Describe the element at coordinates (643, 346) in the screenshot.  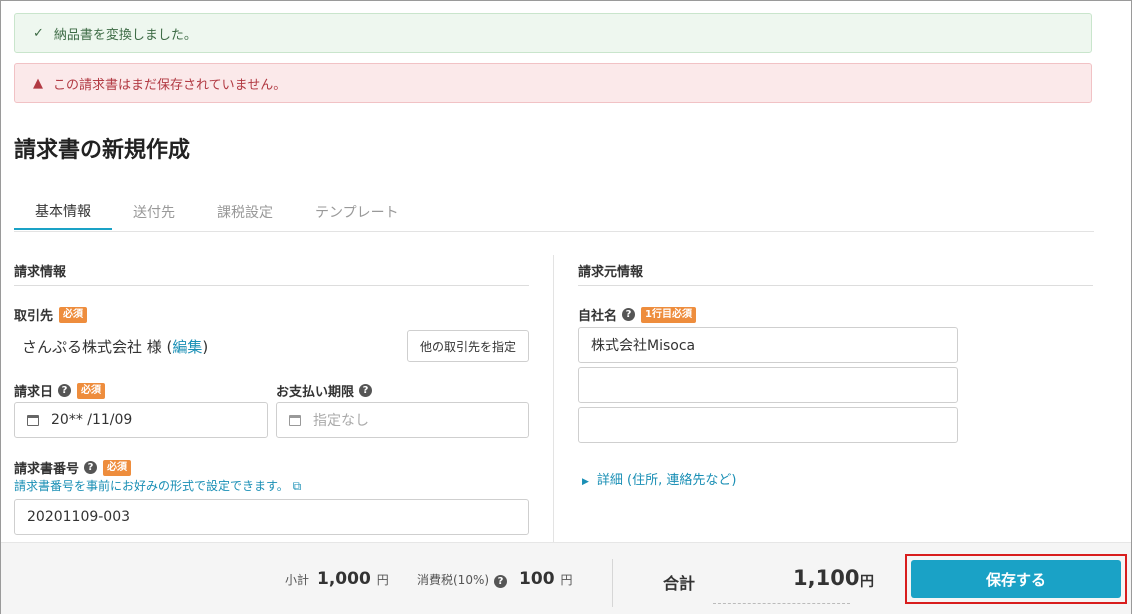
I see `company-name-line1-value: 株式会社Misoca` at that location.